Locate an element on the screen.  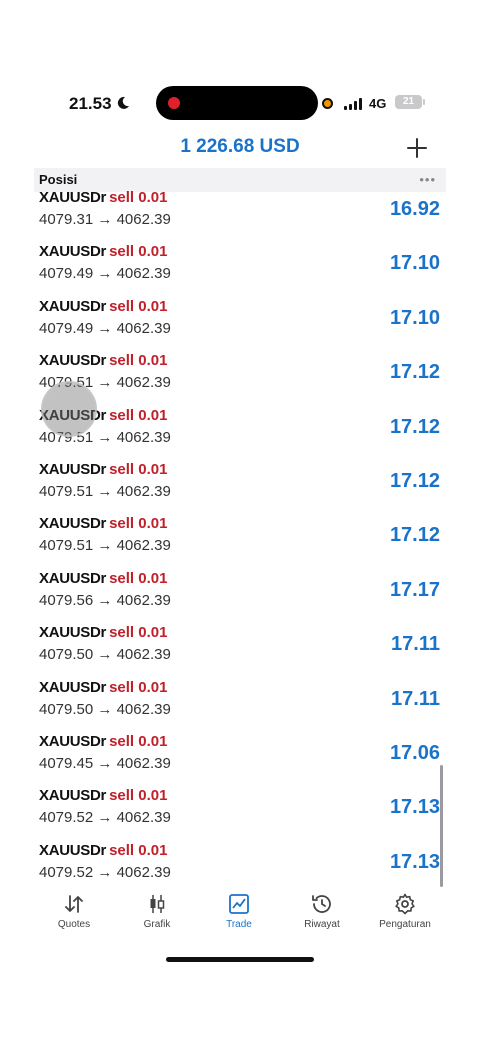
tab-trade: Trade is located at coordinates (239, 911).